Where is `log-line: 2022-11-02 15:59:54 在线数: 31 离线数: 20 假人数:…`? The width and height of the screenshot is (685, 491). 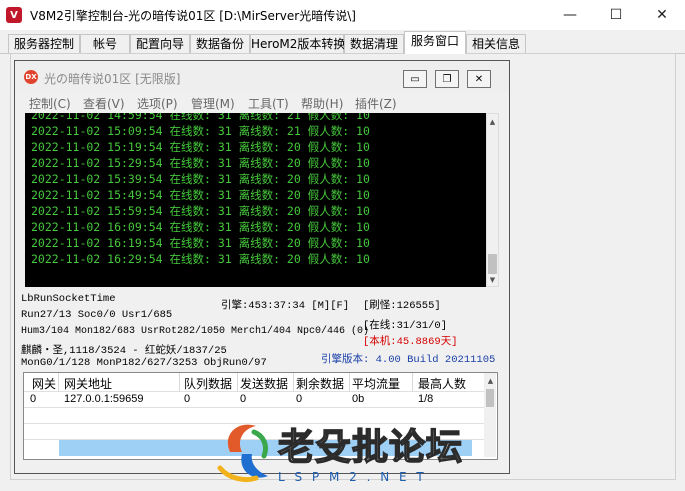
log-line: 2022-11-02 15:59:54 在线数: 31 离线数: 20 假人数:… is located at coordinates (200, 211).